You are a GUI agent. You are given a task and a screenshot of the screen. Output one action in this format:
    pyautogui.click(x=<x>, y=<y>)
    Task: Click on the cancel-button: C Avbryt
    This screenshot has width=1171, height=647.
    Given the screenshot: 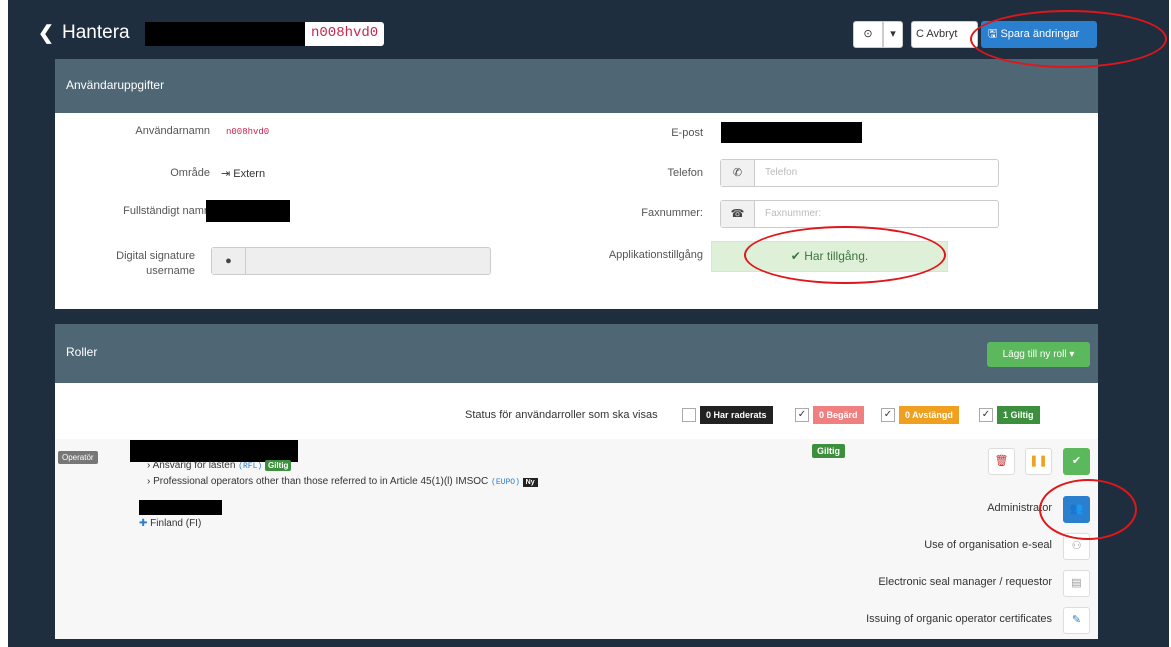 What is the action you would take?
    pyautogui.click(x=944, y=34)
    